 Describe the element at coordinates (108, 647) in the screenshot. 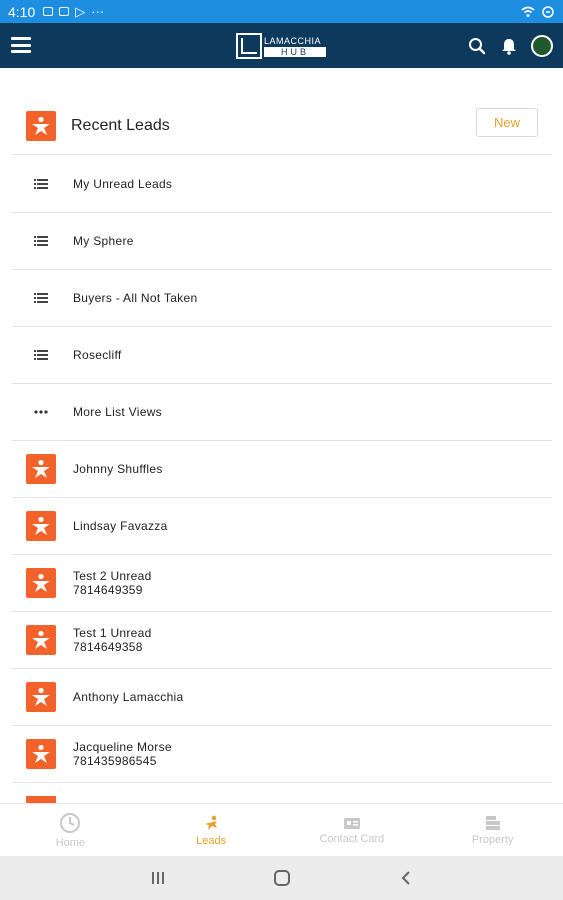

I see `lead-phone: 7814649358` at that location.